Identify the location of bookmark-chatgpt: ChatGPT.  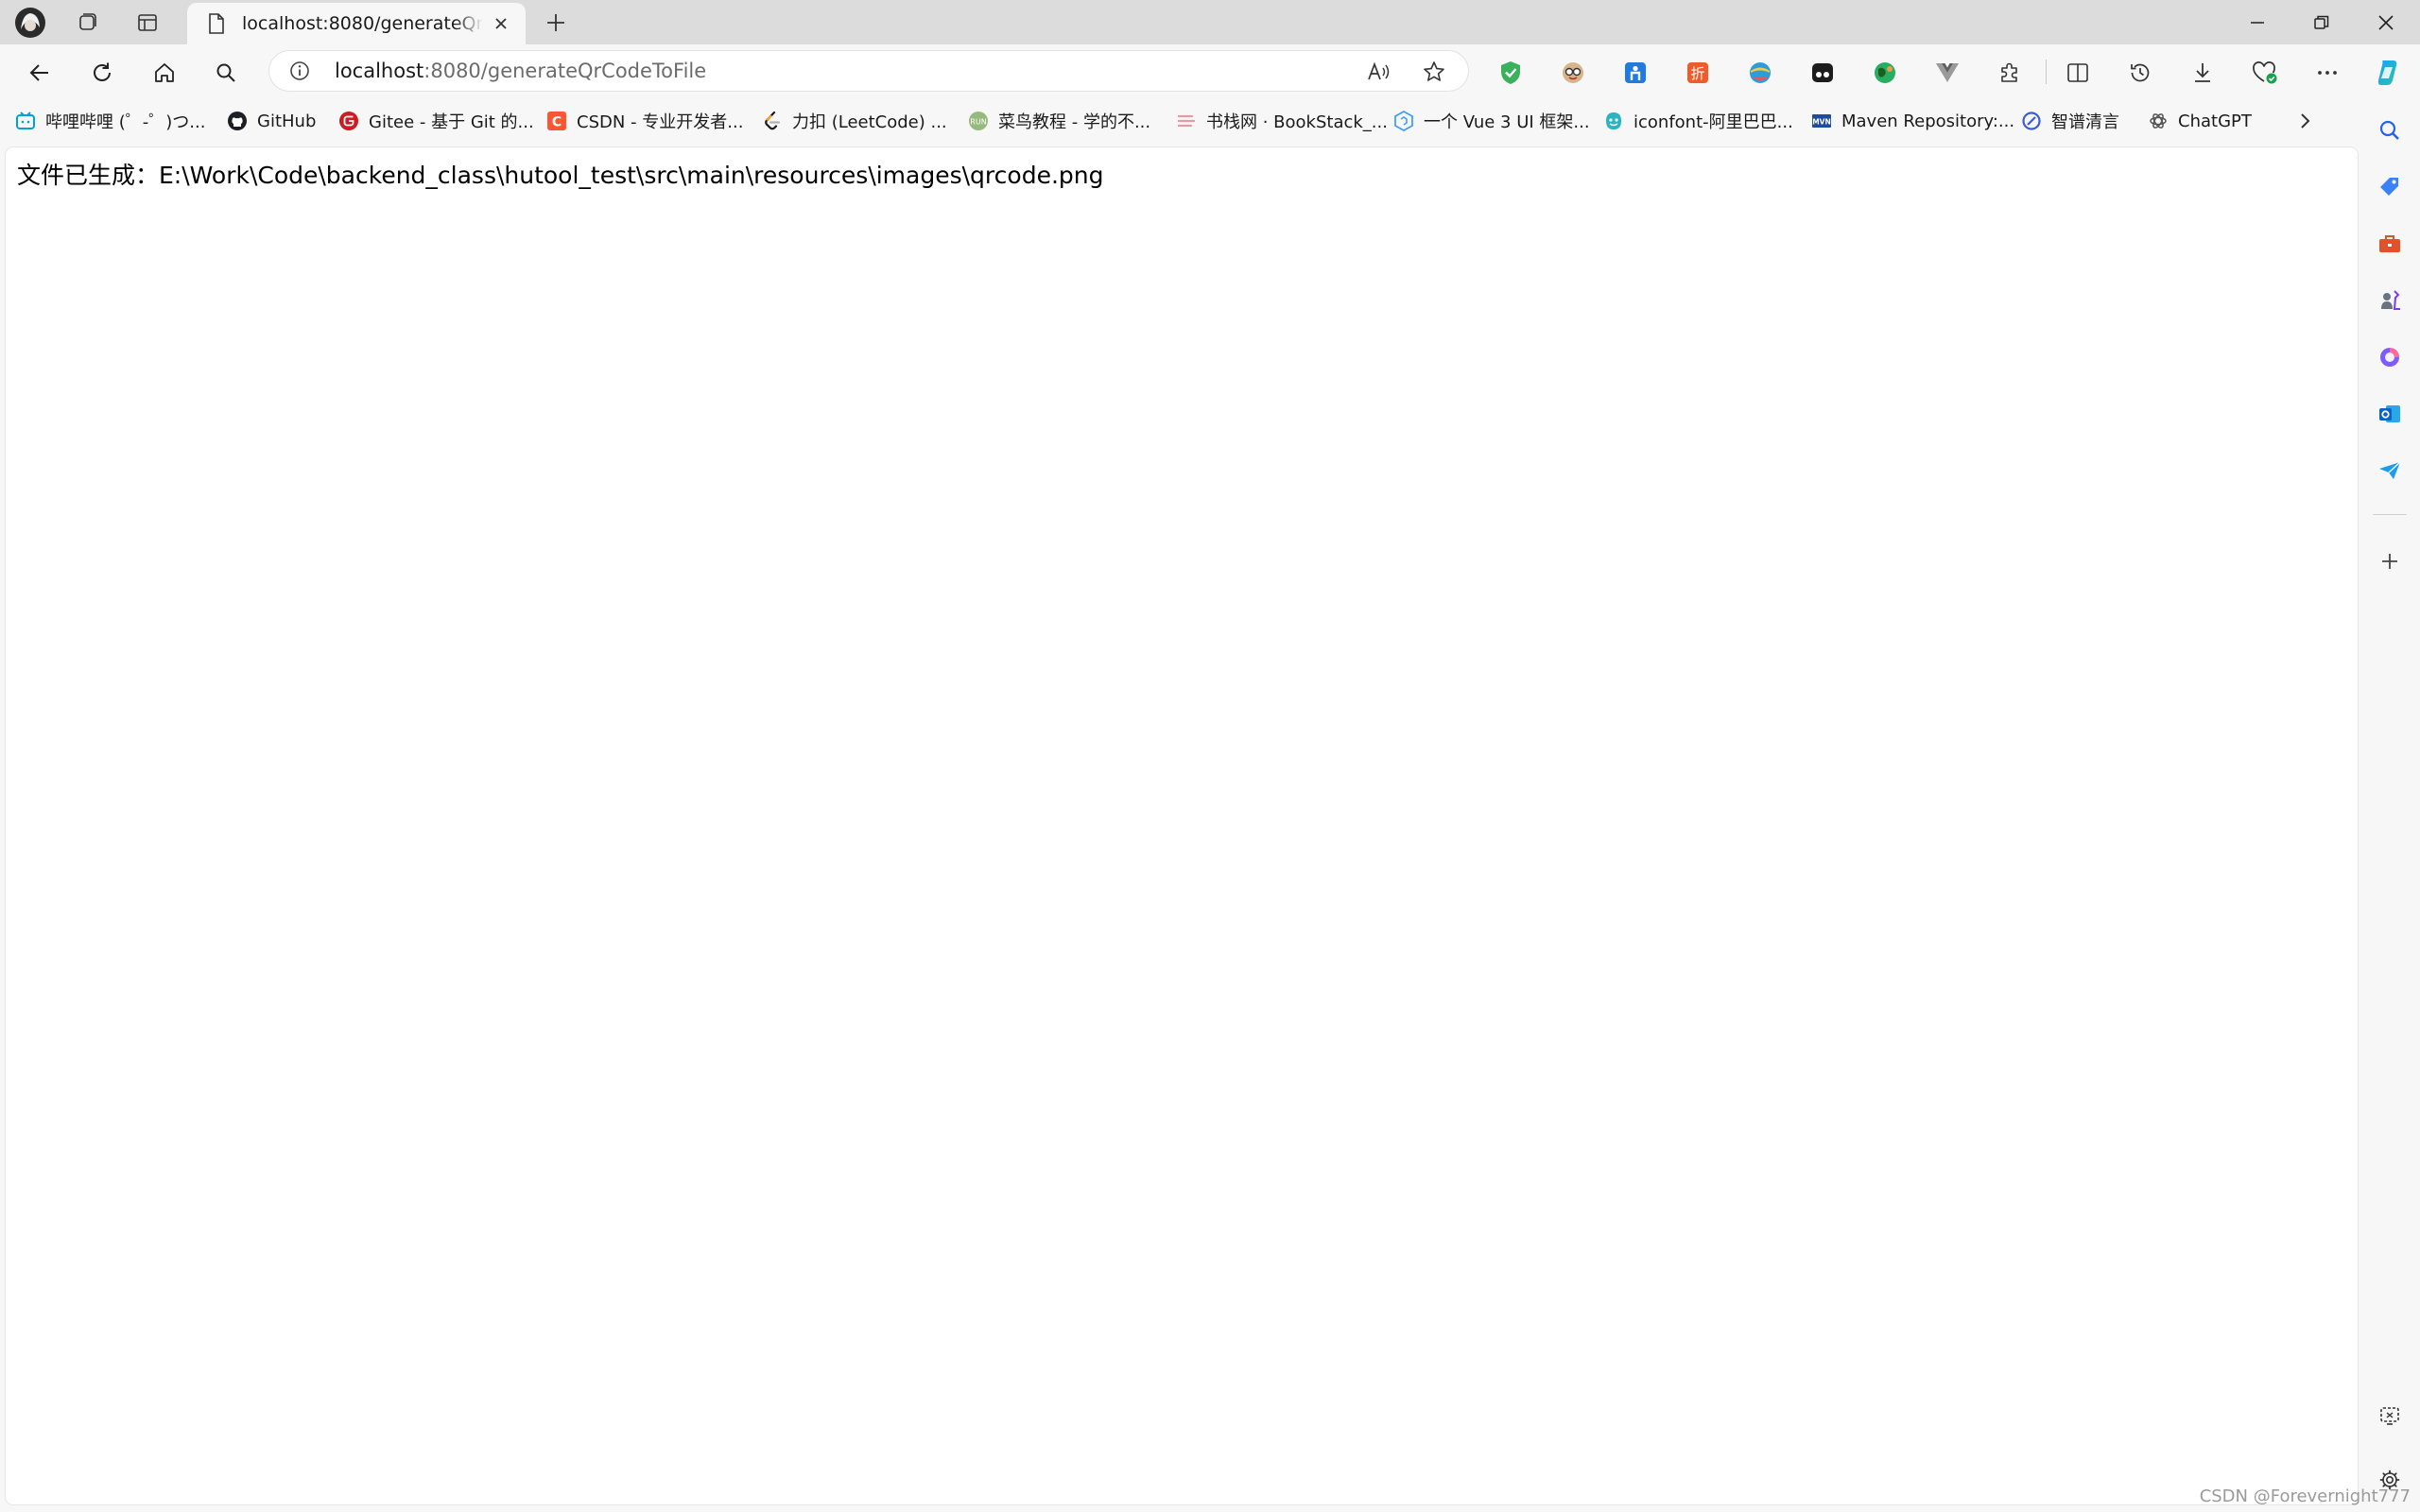
(2200, 121).